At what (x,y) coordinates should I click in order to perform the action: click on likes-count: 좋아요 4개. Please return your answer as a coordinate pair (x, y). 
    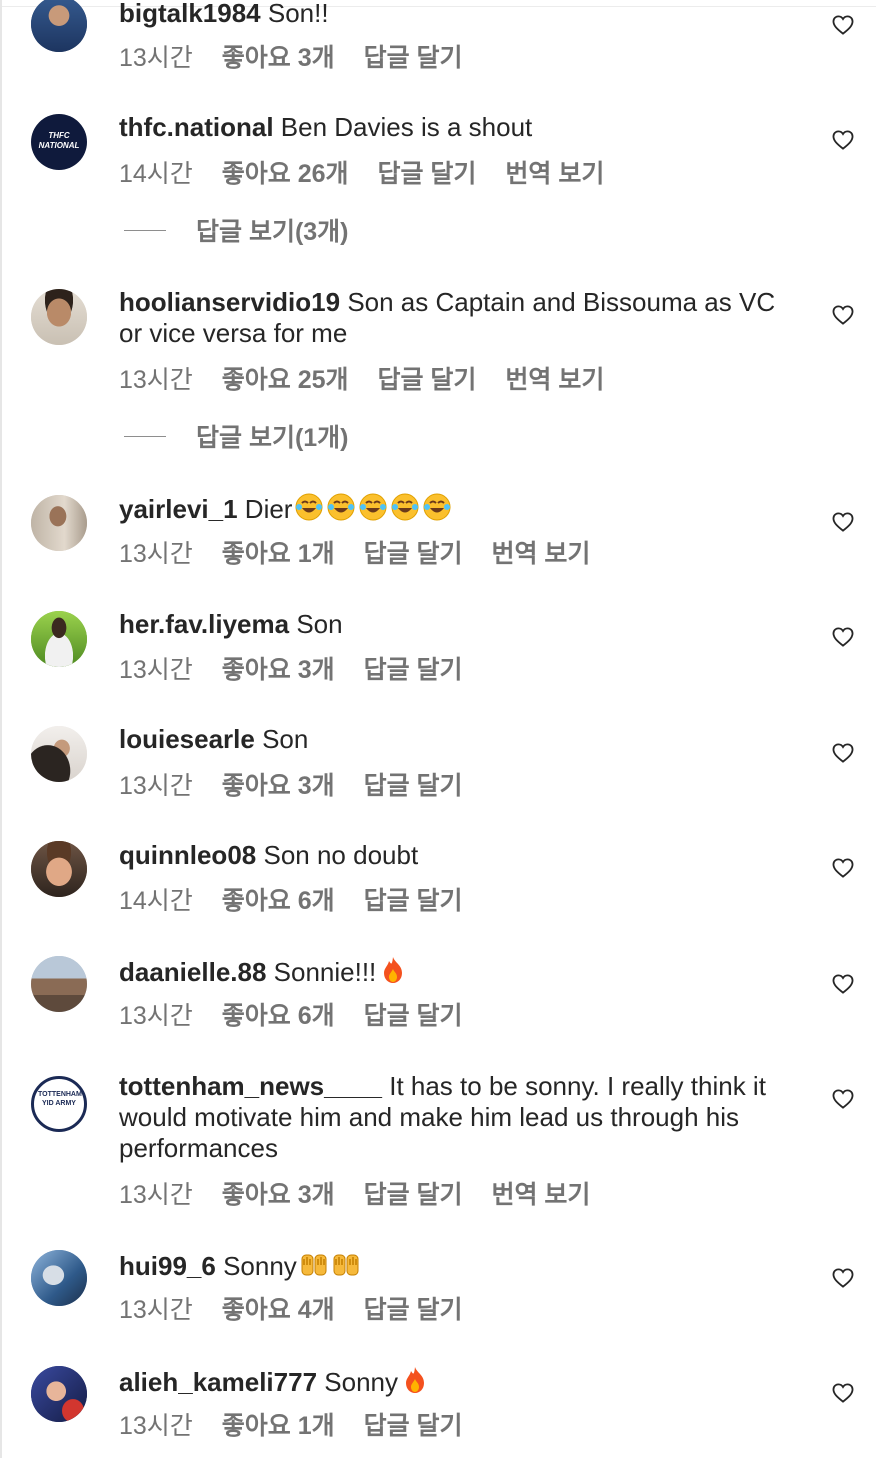
    Looking at the image, I should click on (278, 1310).